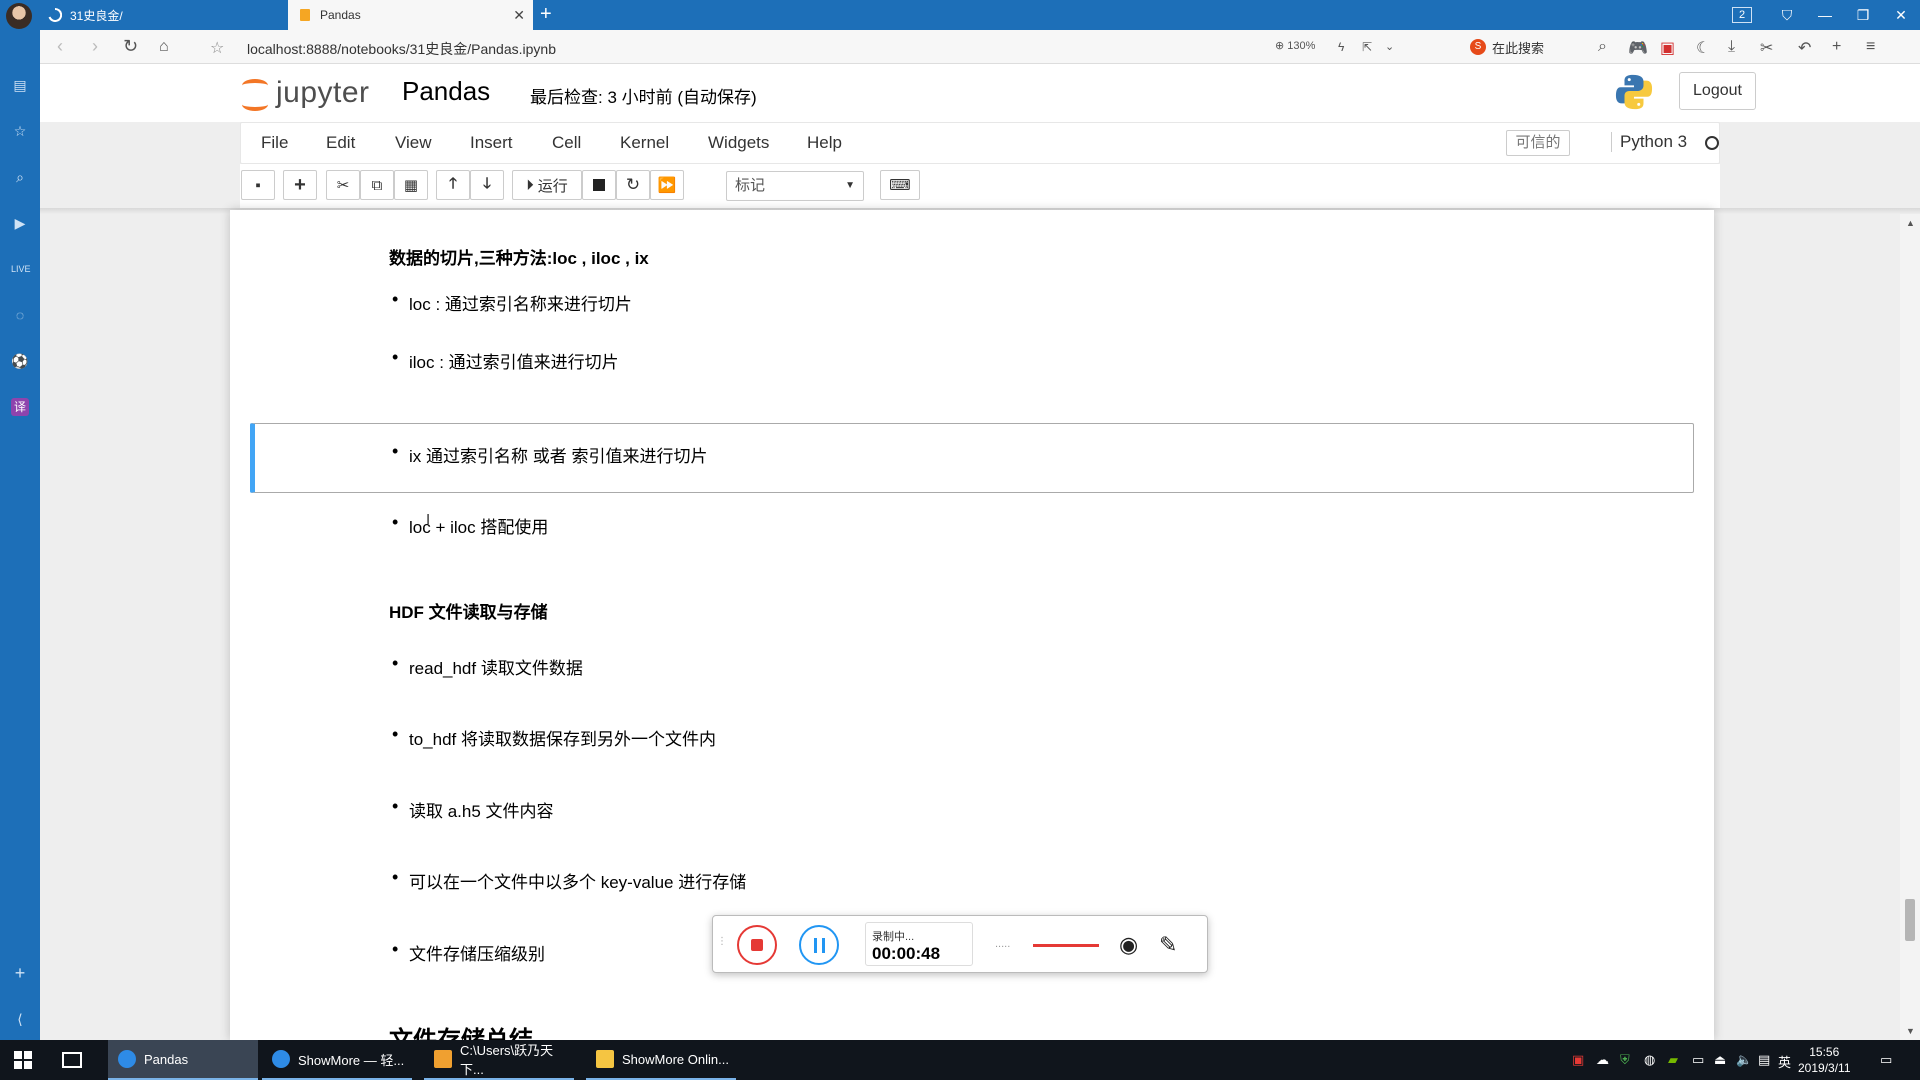 The width and height of the screenshot is (1920, 1080). Describe the element at coordinates (667, 185) in the screenshot. I see `restart-run-all-button: ⏩` at that location.